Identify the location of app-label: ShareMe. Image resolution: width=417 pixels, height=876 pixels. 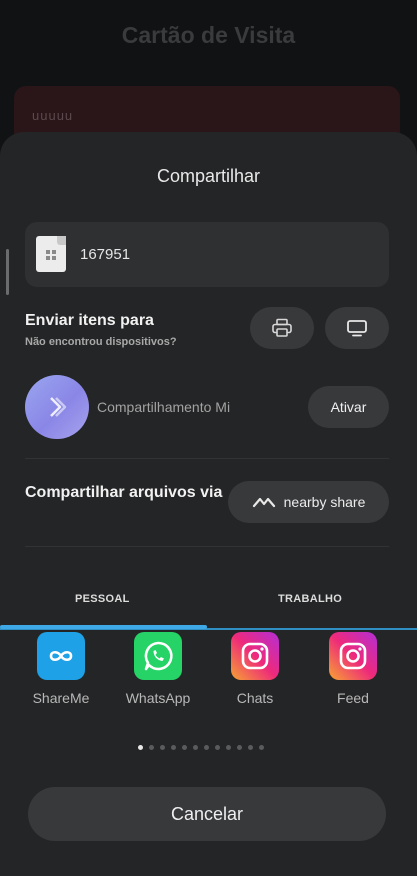
(61, 698).